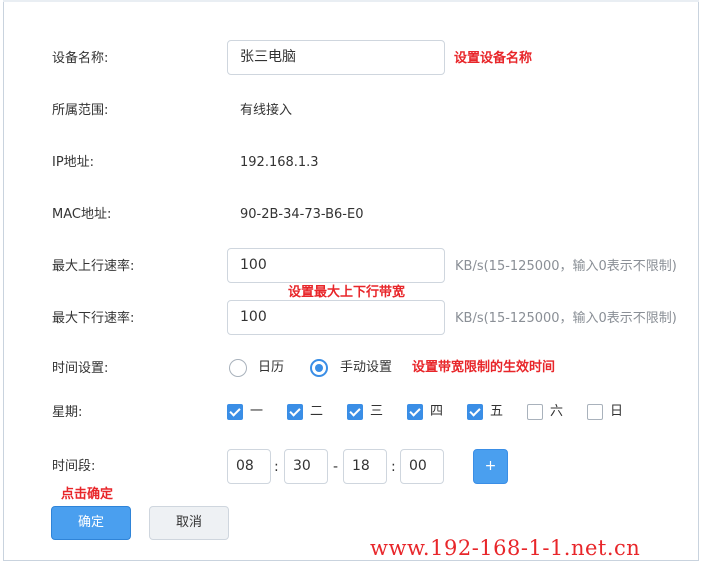 The image size is (704, 565). I want to click on day-fri-checkbox, so click(475, 412).